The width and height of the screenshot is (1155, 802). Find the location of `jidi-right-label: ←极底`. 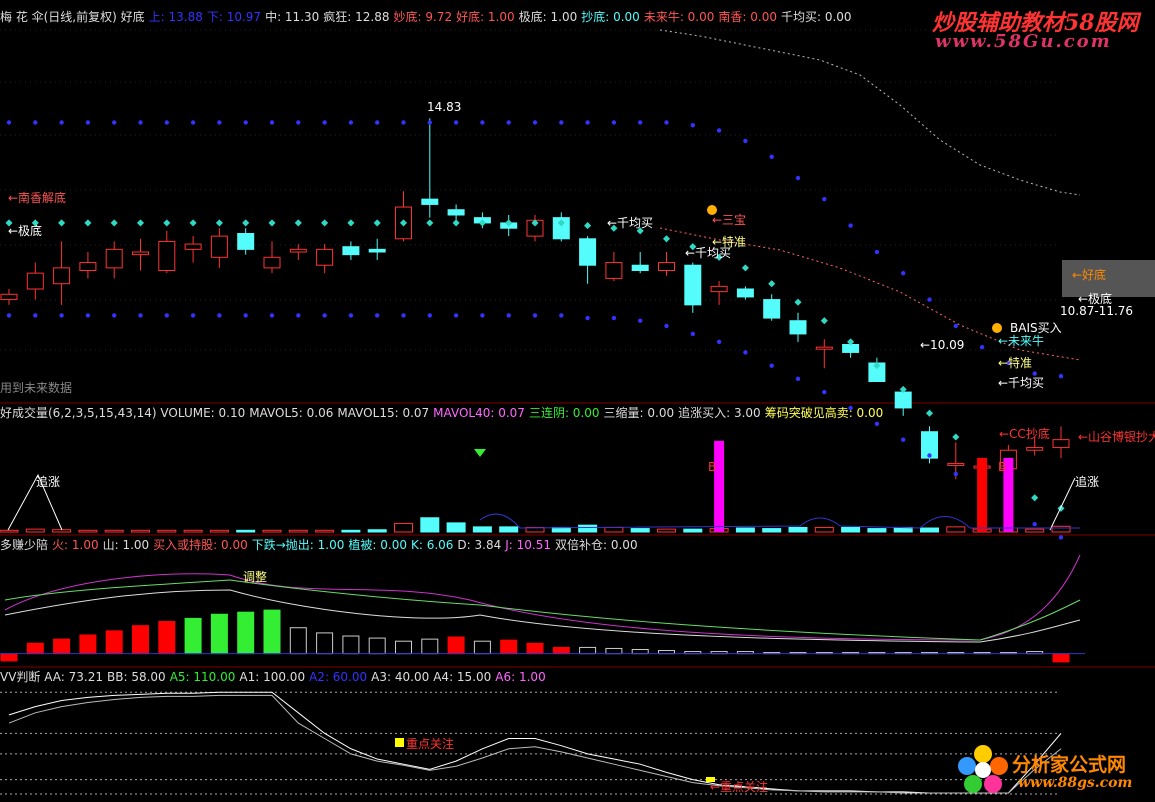

jidi-right-label: ←极底 is located at coordinates (1095, 299).